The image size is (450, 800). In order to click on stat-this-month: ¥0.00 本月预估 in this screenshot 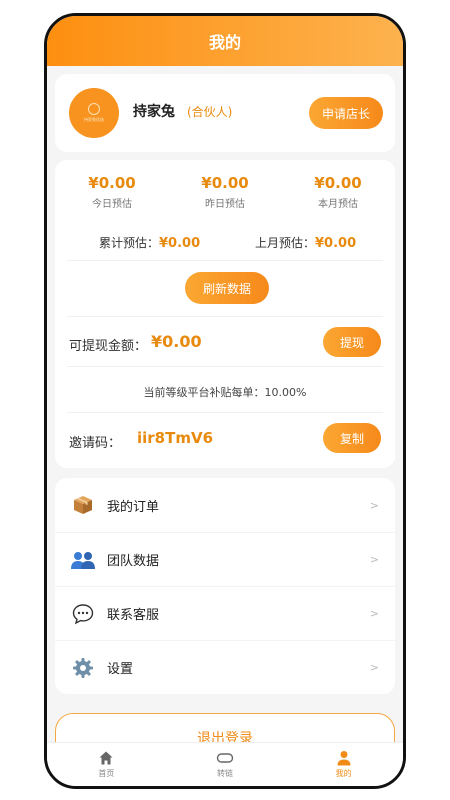, I will do `click(338, 192)`.